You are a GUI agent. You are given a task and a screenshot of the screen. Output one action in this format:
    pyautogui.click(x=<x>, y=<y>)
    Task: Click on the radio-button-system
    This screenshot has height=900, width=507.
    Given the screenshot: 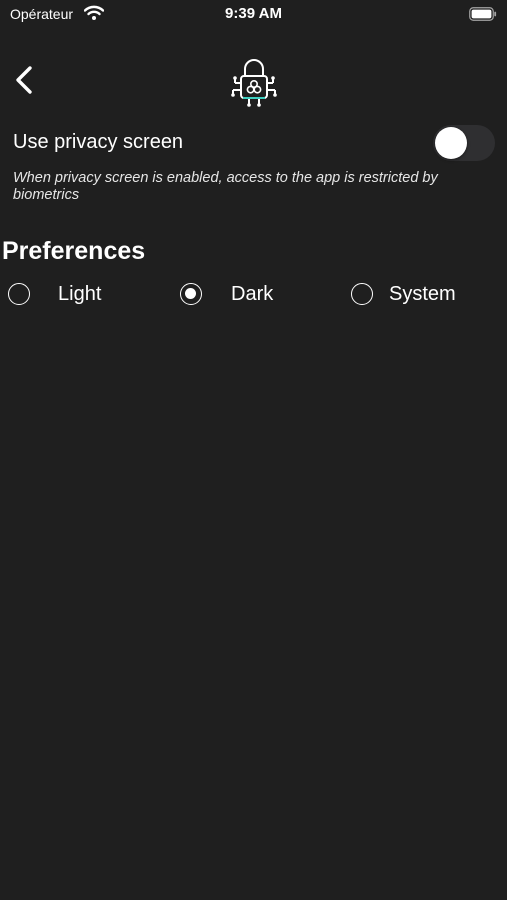 What is the action you would take?
    pyautogui.click(x=362, y=294)
    